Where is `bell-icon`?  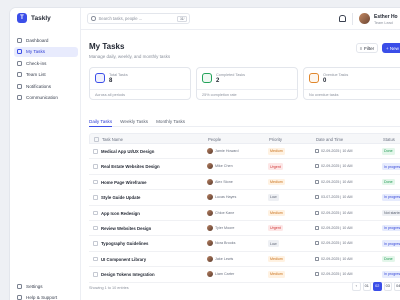 bell-icon is located at coordinates (19, 86).